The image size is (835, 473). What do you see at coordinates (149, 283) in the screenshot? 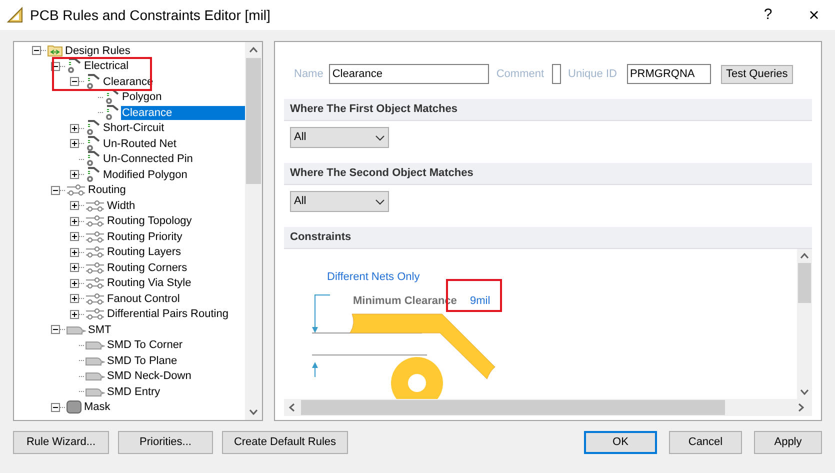
I see `tree-item: Routing Via Style` at bounding box center [149, 283].